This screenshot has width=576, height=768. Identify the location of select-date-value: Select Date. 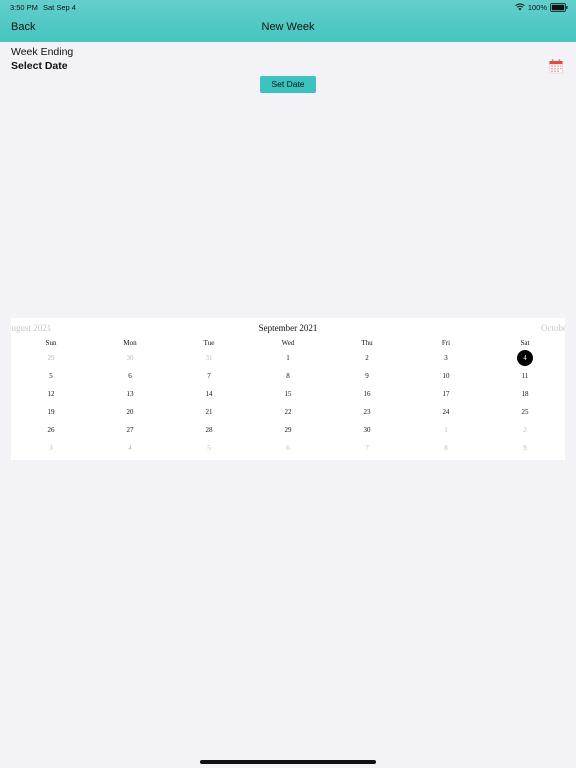
(39, 66).